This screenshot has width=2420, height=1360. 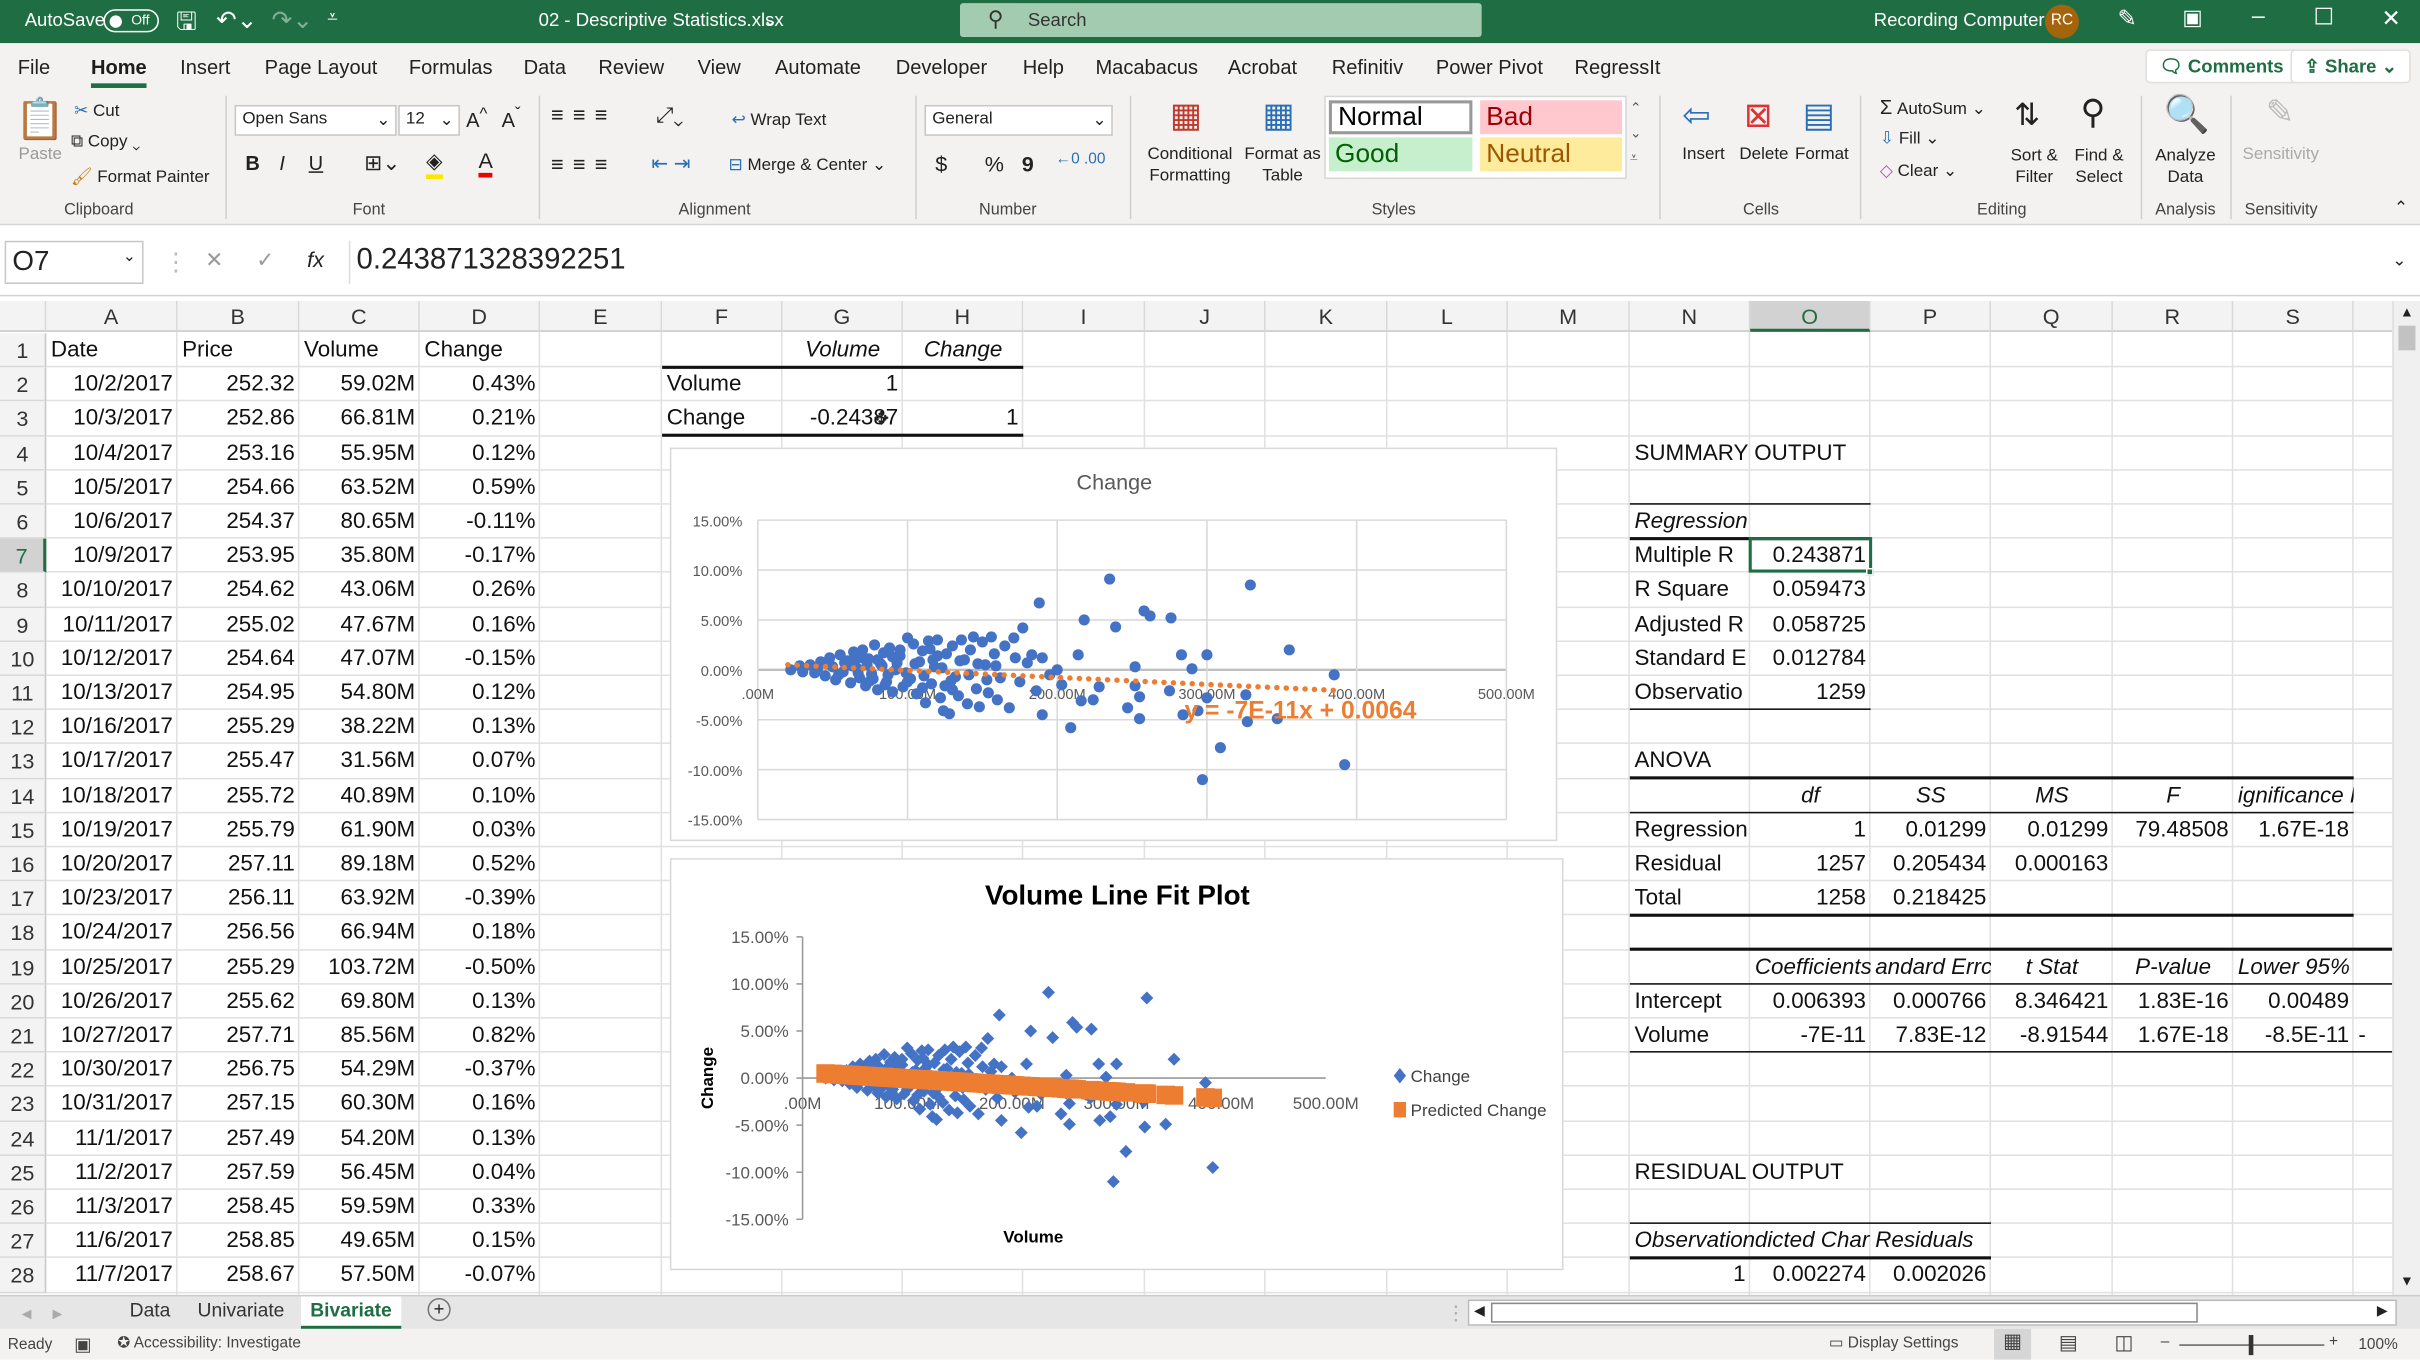 What do you see at coordinates (23, 1070) in the screenshot?
I see `row-header-22: 22` at bounding box center [23, 1070].